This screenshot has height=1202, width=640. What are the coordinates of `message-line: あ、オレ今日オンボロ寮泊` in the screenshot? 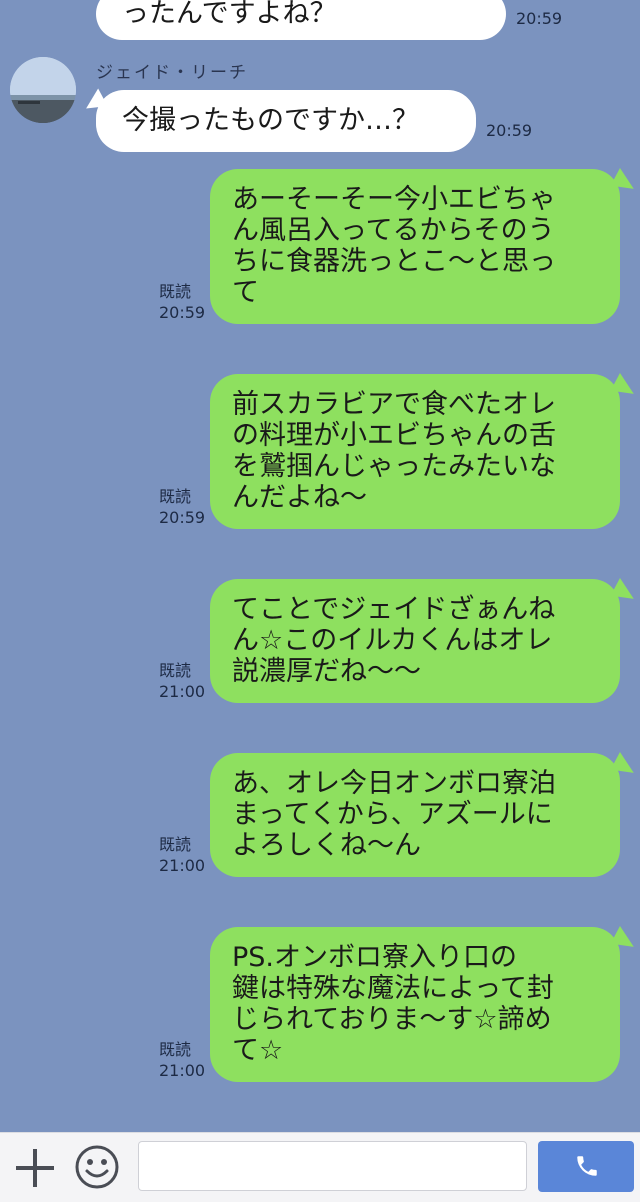 It's located at (394, 783).